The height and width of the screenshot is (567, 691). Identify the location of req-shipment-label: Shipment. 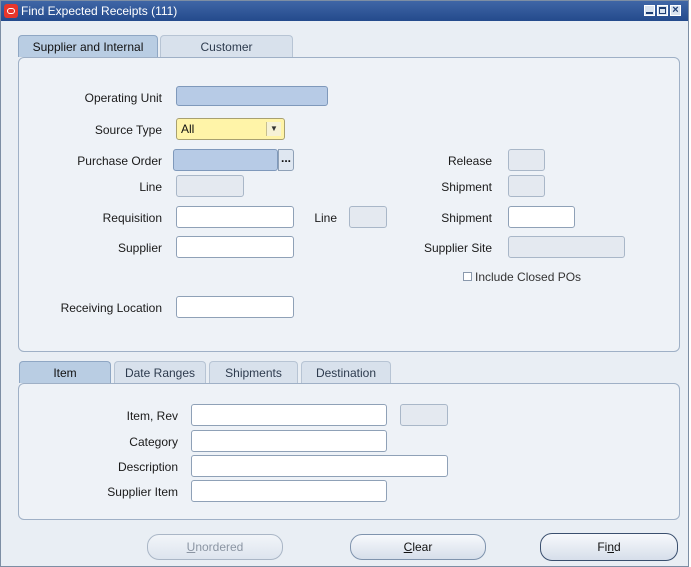
(466, 218).